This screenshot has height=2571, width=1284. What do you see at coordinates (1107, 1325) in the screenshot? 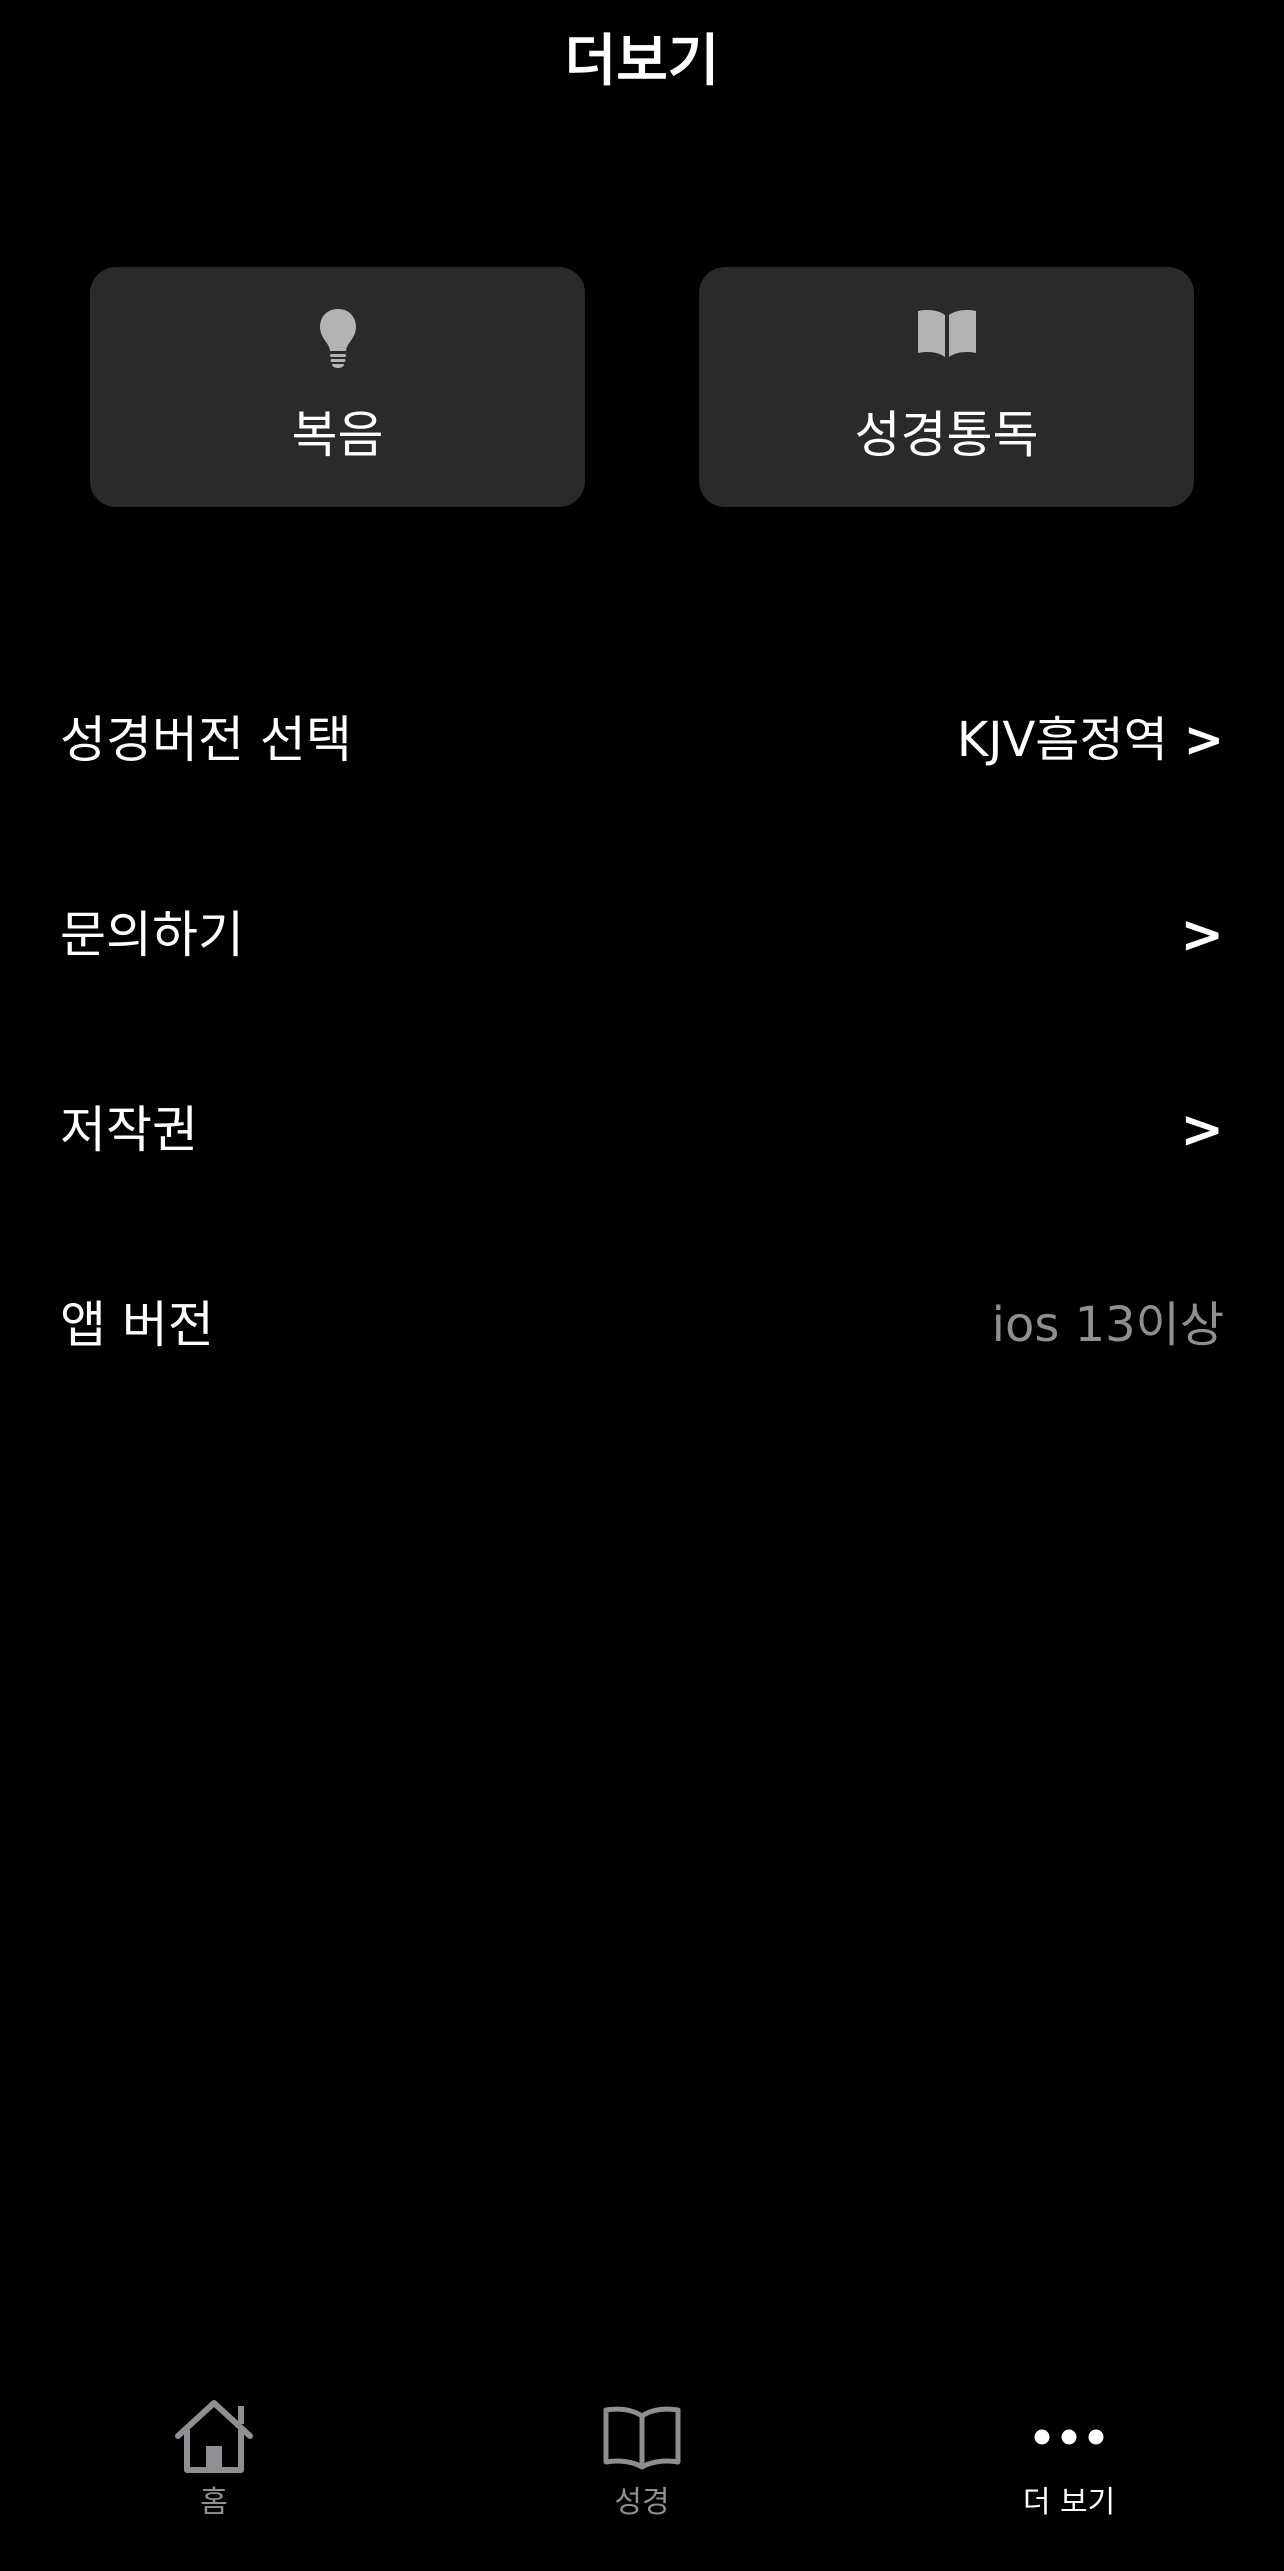
I see `app-version-value: ios 13이상` at bounding box center [1107, 1325].